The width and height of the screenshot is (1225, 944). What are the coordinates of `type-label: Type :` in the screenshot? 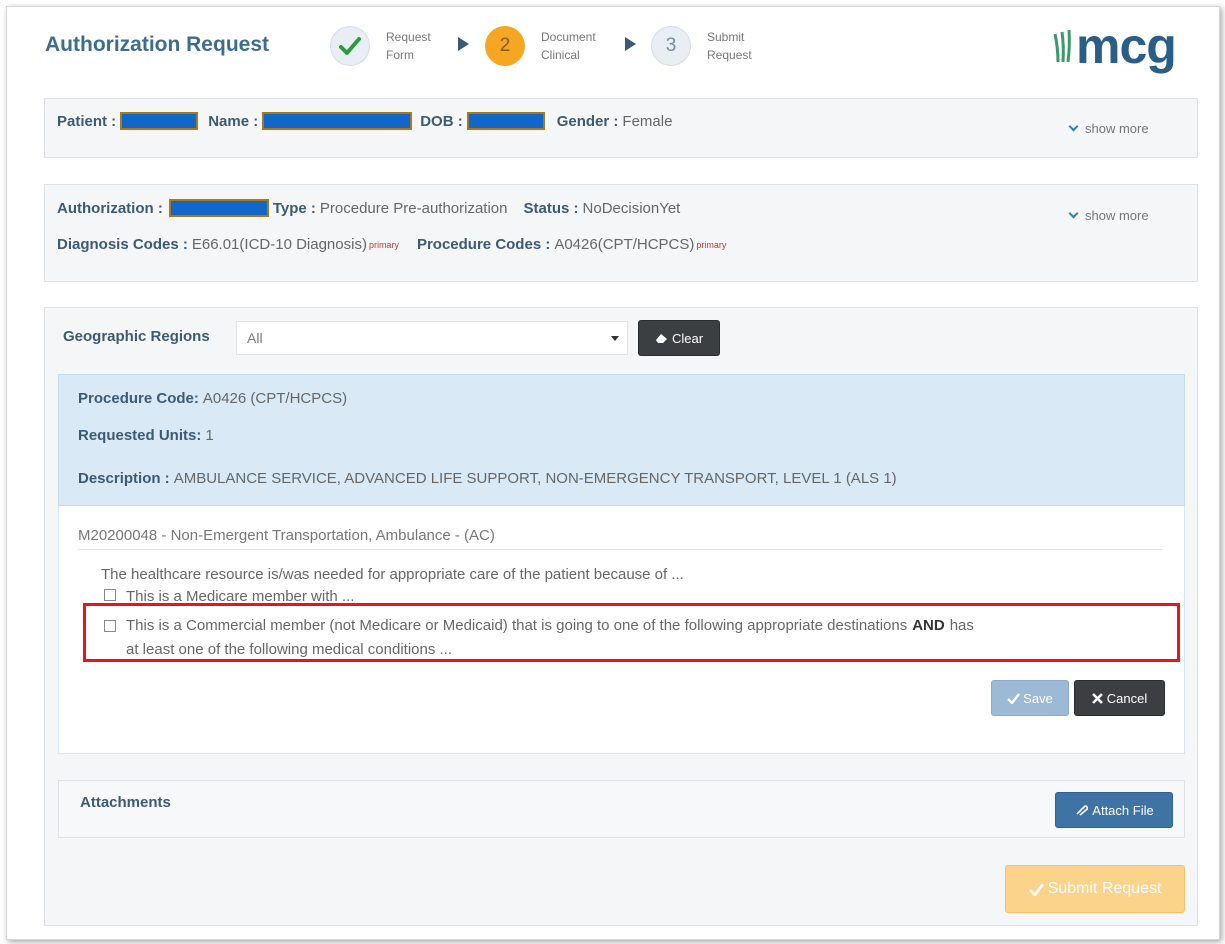 It's located at (294, 208).